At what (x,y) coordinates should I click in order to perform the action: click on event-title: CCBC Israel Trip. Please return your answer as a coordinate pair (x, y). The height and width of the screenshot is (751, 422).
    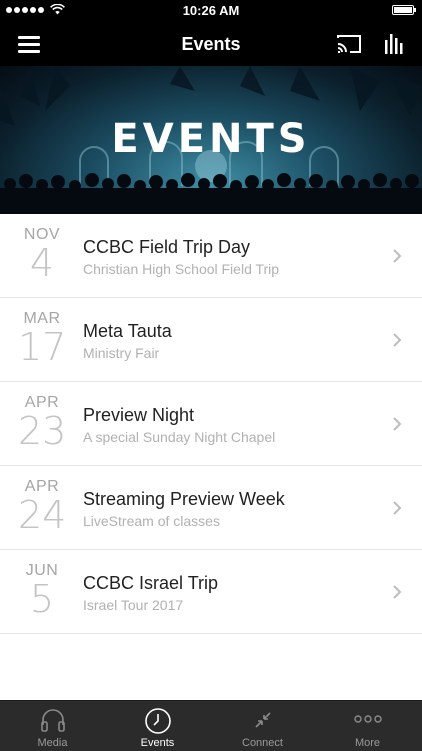
    Looking at the image, I should click on (151, 583).